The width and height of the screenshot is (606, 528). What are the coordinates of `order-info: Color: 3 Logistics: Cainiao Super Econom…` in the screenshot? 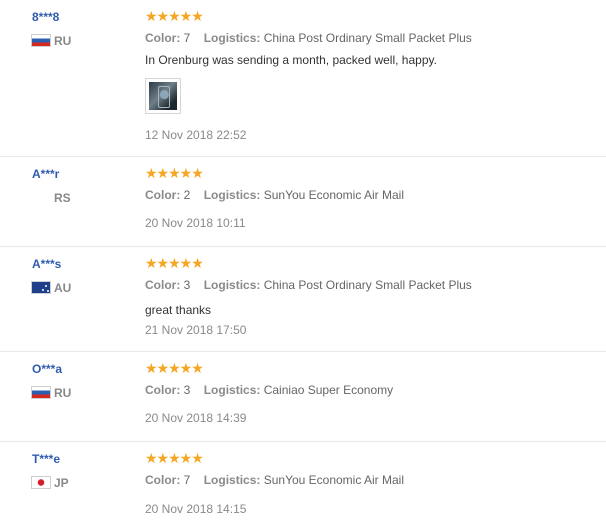 It's located at (269, 390).